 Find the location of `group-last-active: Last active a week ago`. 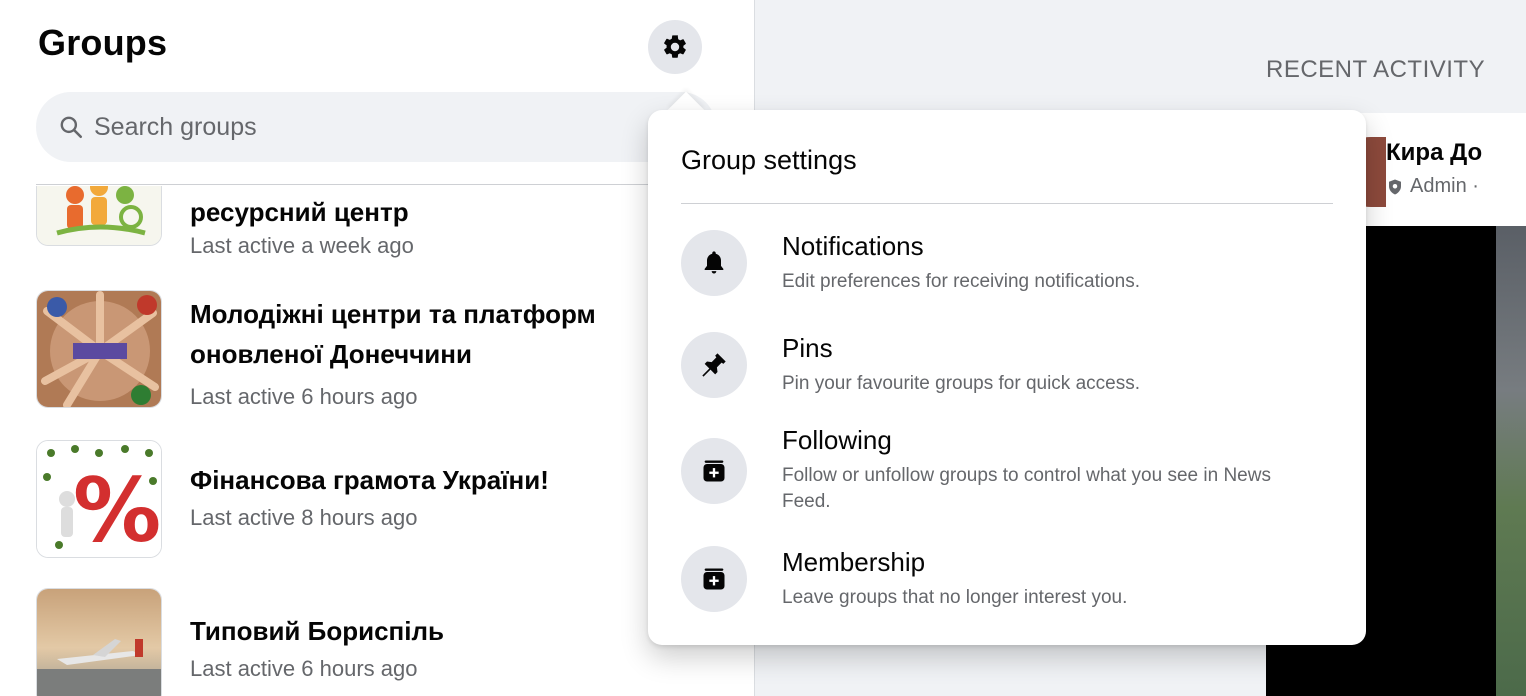

group-last-active: Last active a week ago is located at coordinates (302, 245).